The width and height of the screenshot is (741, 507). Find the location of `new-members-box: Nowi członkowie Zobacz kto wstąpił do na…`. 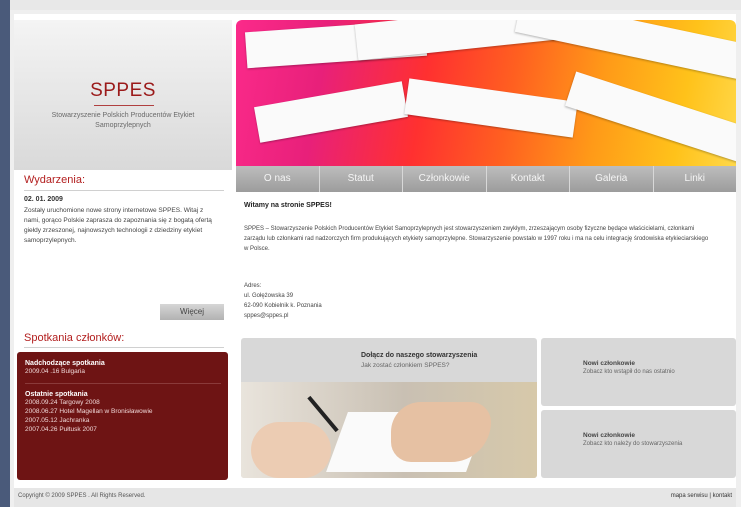

new-members-box: Nowi członkowie Zobacz kto wstąpił do na… is located at coordinates (638, 372).